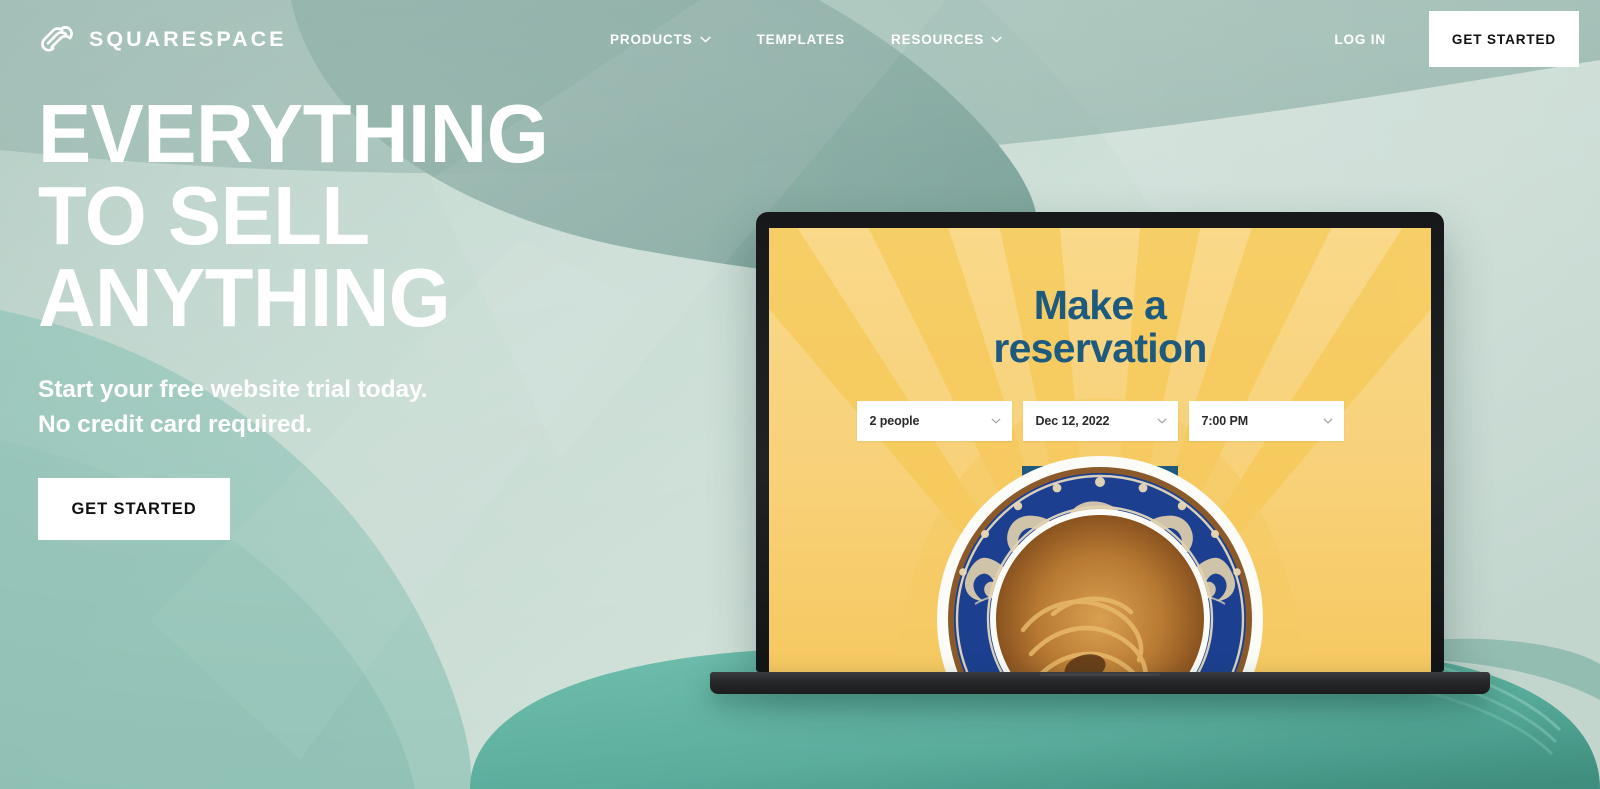 This screenshot has width=1600, height=789. Describe the element at coordinates (1100, 327) in the screenshot. I see `reservation-title: Make a reservation` at that location.